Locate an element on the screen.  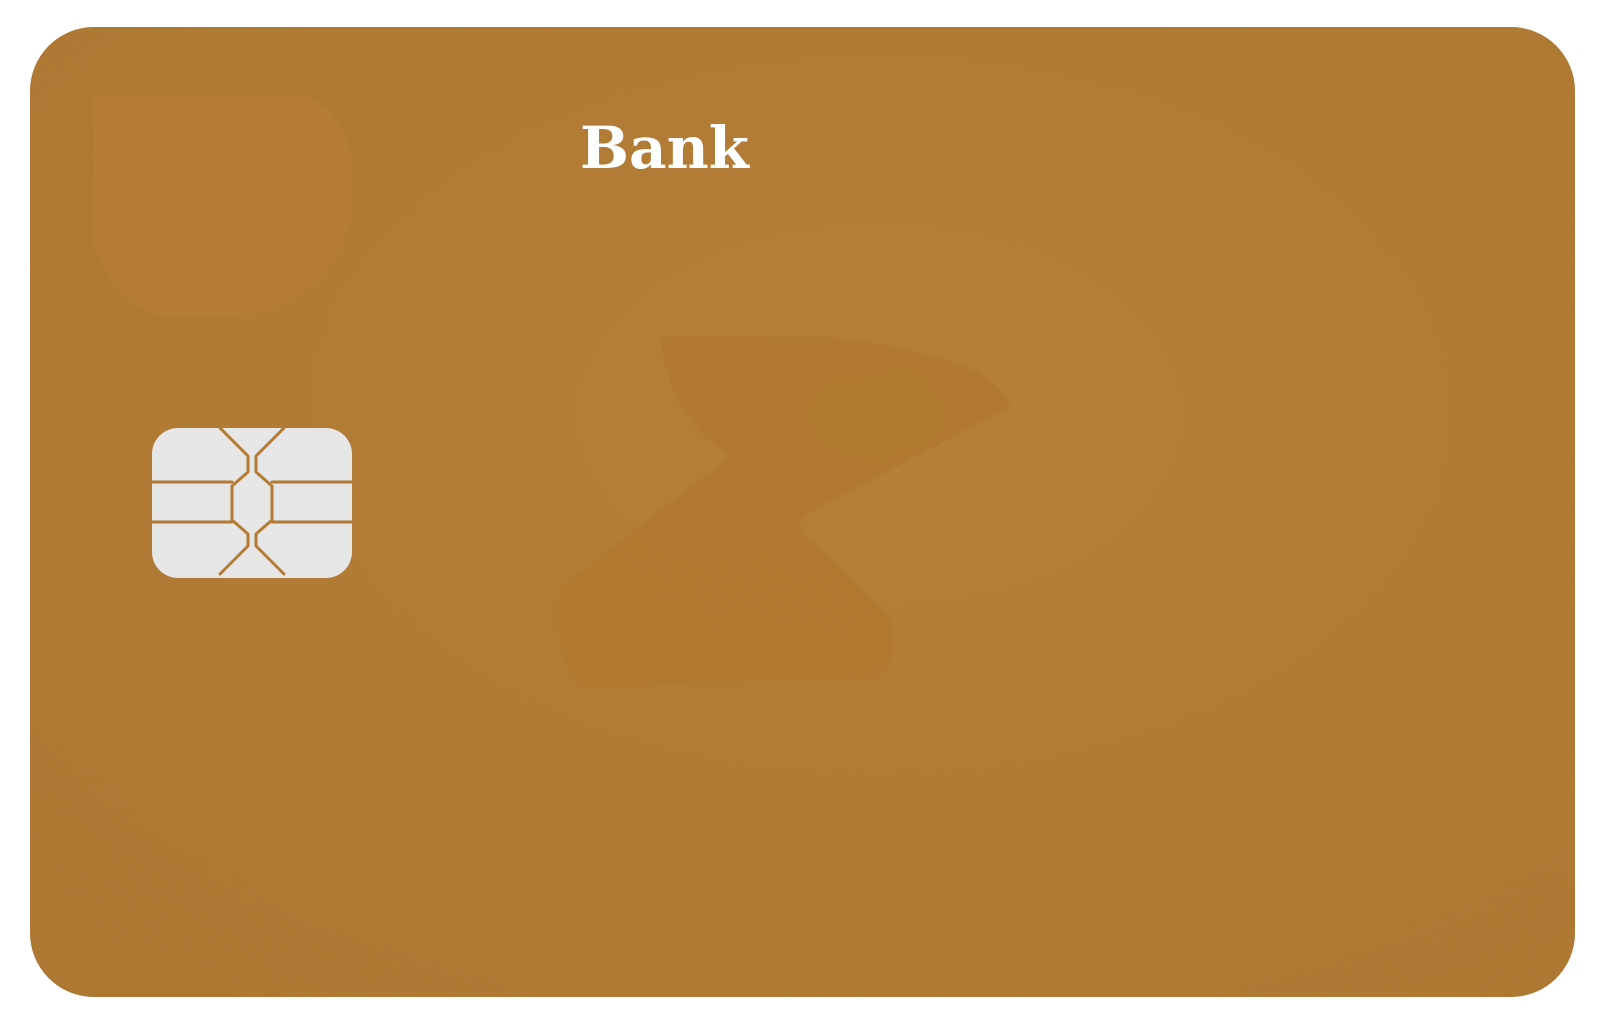
network-mark-icon is located at coordinates (783, 512).